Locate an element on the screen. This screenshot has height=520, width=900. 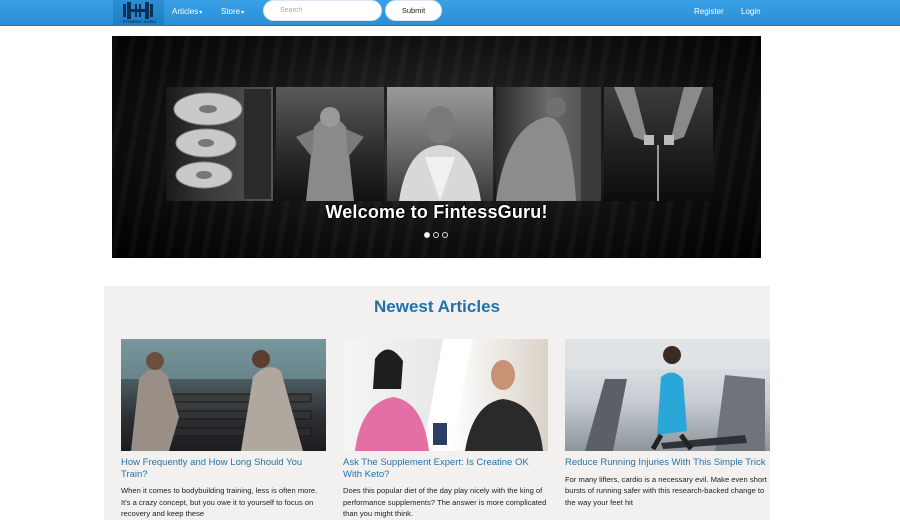
dumbbell-logo-icon is located at coordinates (138, 10).